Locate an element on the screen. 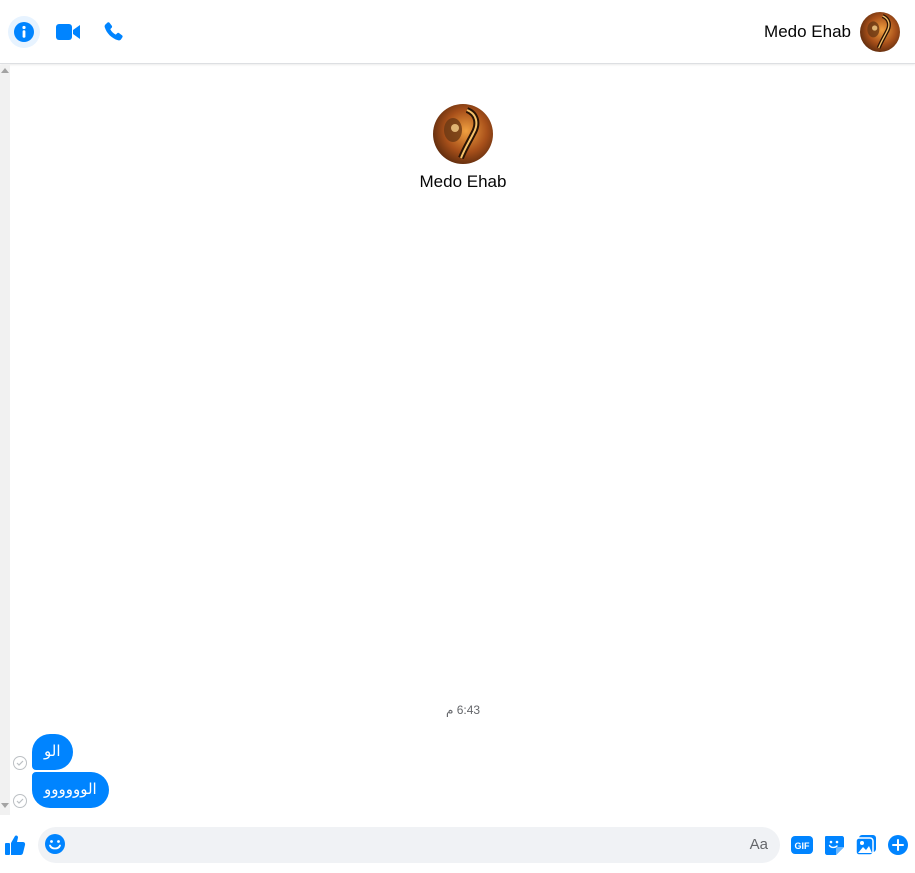 Image resolution: width=915 pixels, height=873 pixels. emoji-icon is located at coordinates (55, 844).